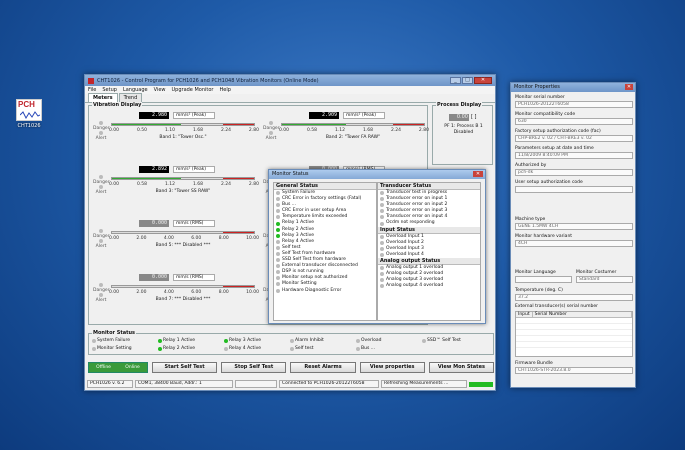  Describe the element at coordinates (169, 130) in the screenshot. I see `scale-tick-label: 1.10` at that location.